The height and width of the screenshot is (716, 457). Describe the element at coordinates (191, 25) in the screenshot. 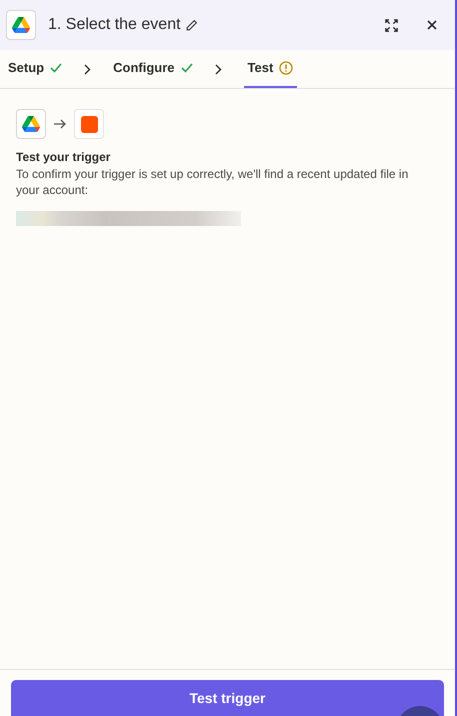

I see `pencil-icon` at that location.